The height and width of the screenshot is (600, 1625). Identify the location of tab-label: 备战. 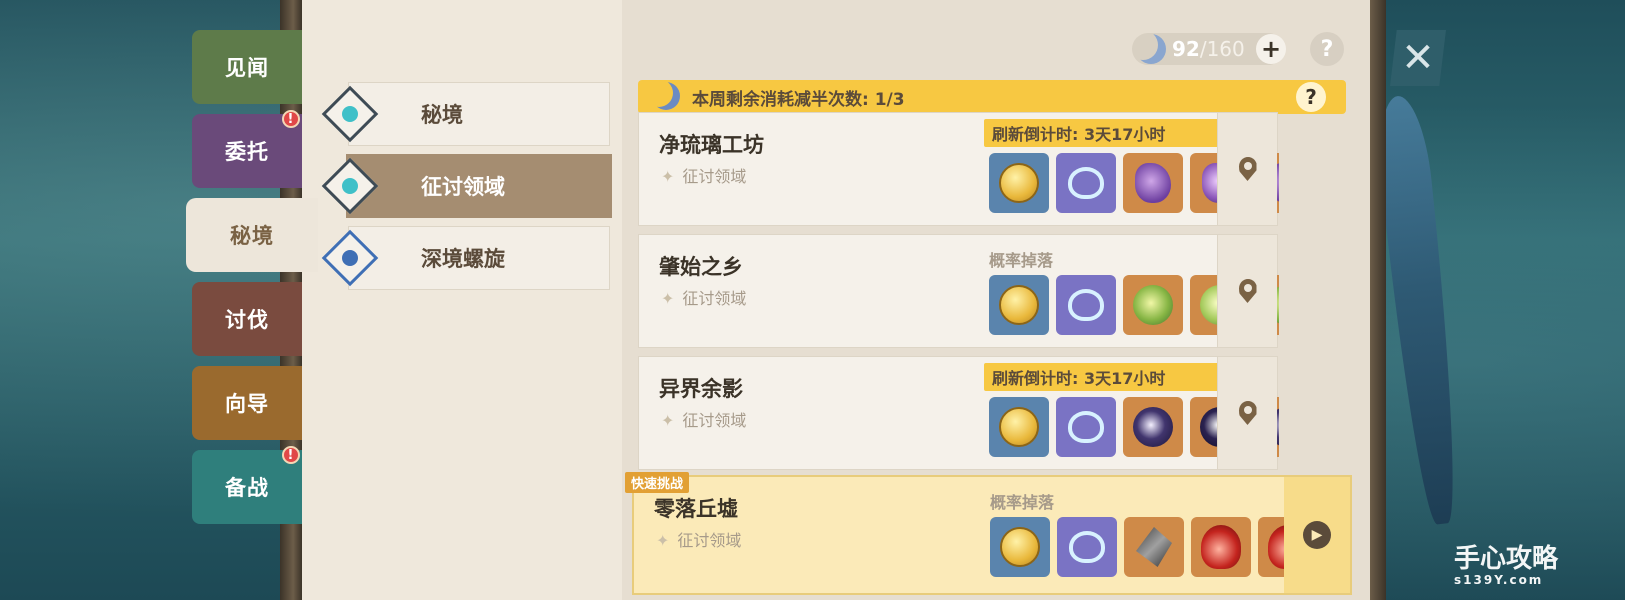
(247, 488).